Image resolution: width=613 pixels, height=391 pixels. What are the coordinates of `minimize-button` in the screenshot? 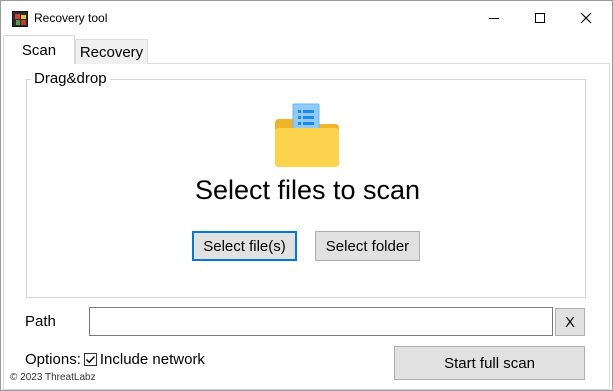 It's located at (494, 18).